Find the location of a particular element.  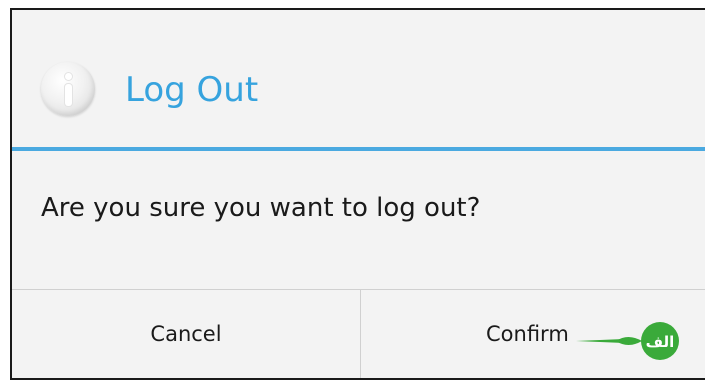

dialog-title: Log Out is located at coordinates (192, 90).